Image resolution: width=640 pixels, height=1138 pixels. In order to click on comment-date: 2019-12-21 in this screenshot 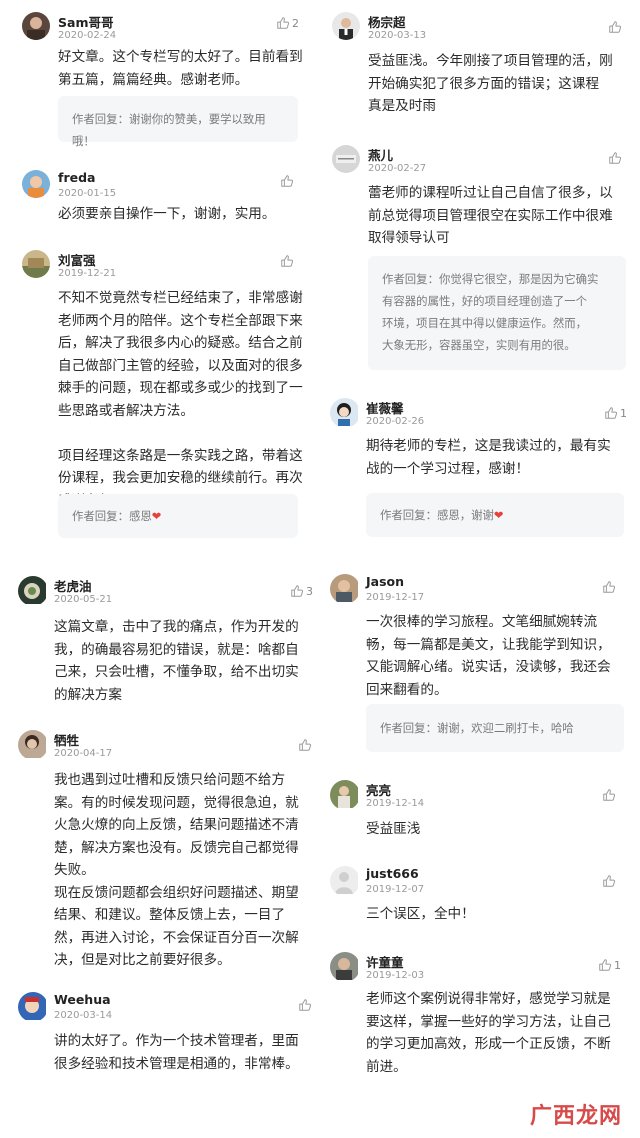, I will do `click(87, 273)`.